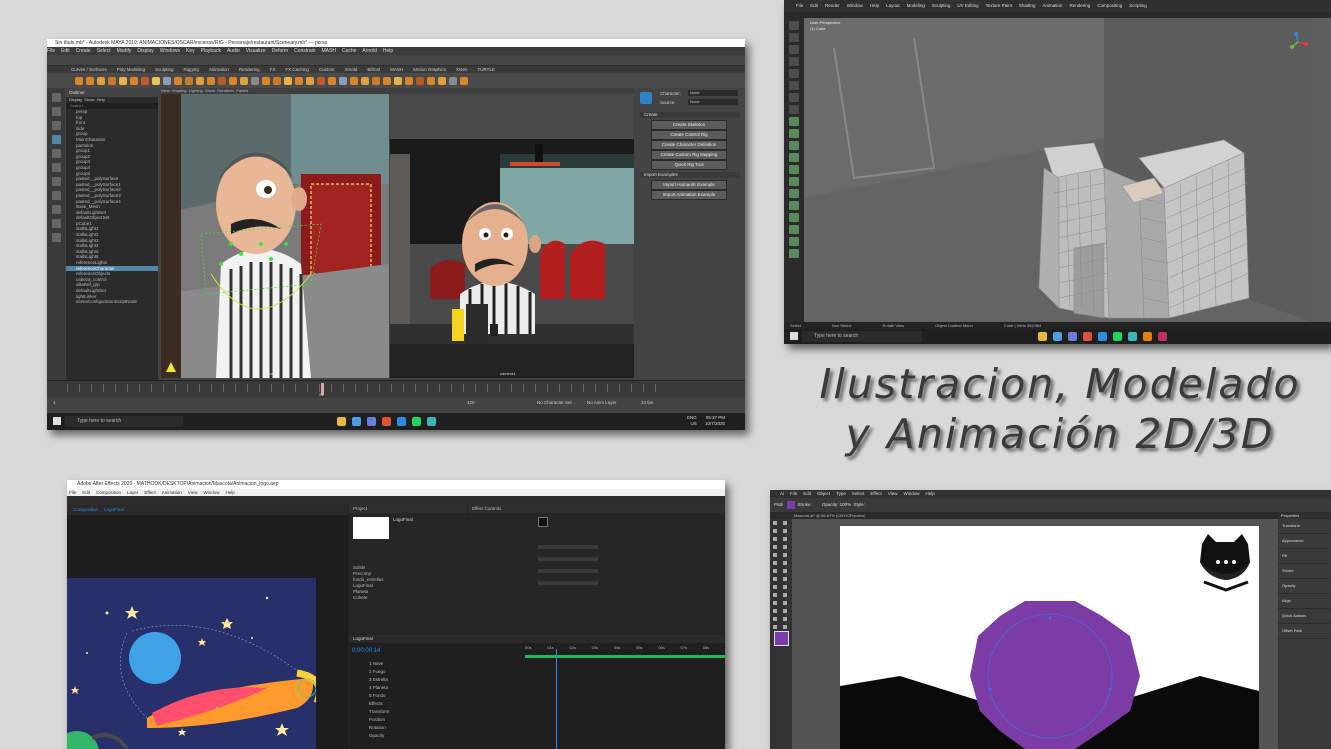 This screenshot has height=749, width=1331. What do you see at coordinates (373, 69) in the screenshot?
I see `shelf-tab: Bifrost` at bounding box center [373, 69].